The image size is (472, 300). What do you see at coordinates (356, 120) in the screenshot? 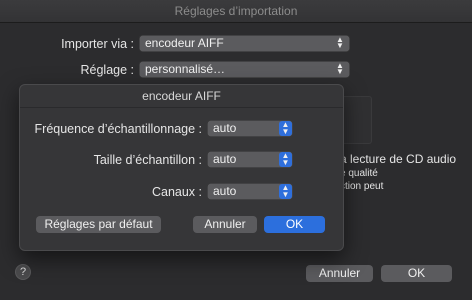
I see `background-panel` at bounding box center [356, 120].